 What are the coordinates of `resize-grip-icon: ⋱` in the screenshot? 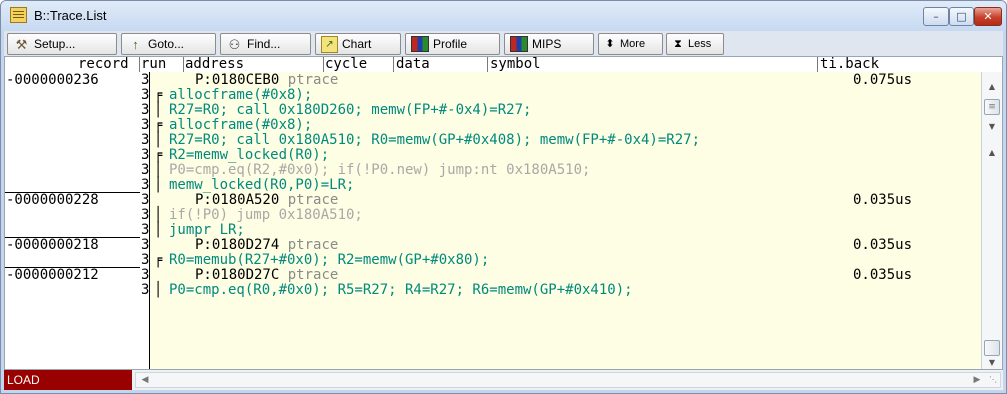 It's located at (993, 380).